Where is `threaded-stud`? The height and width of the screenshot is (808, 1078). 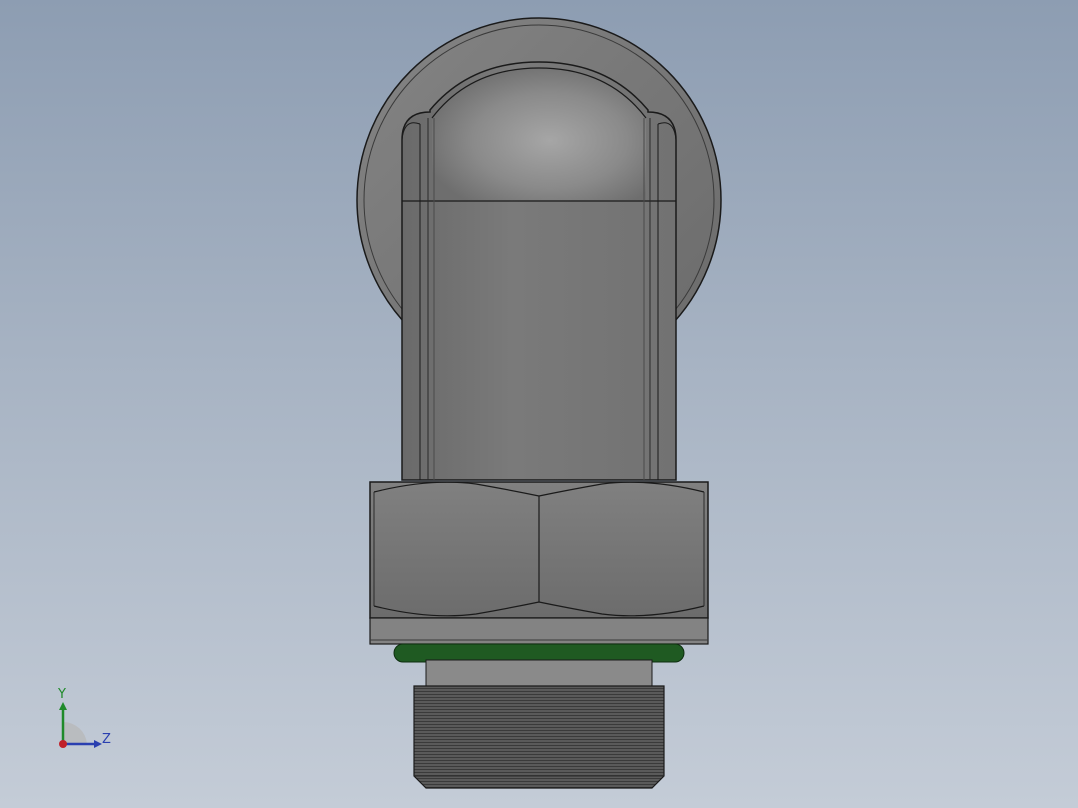 threaded-stud is located at coordinates (539, 737).